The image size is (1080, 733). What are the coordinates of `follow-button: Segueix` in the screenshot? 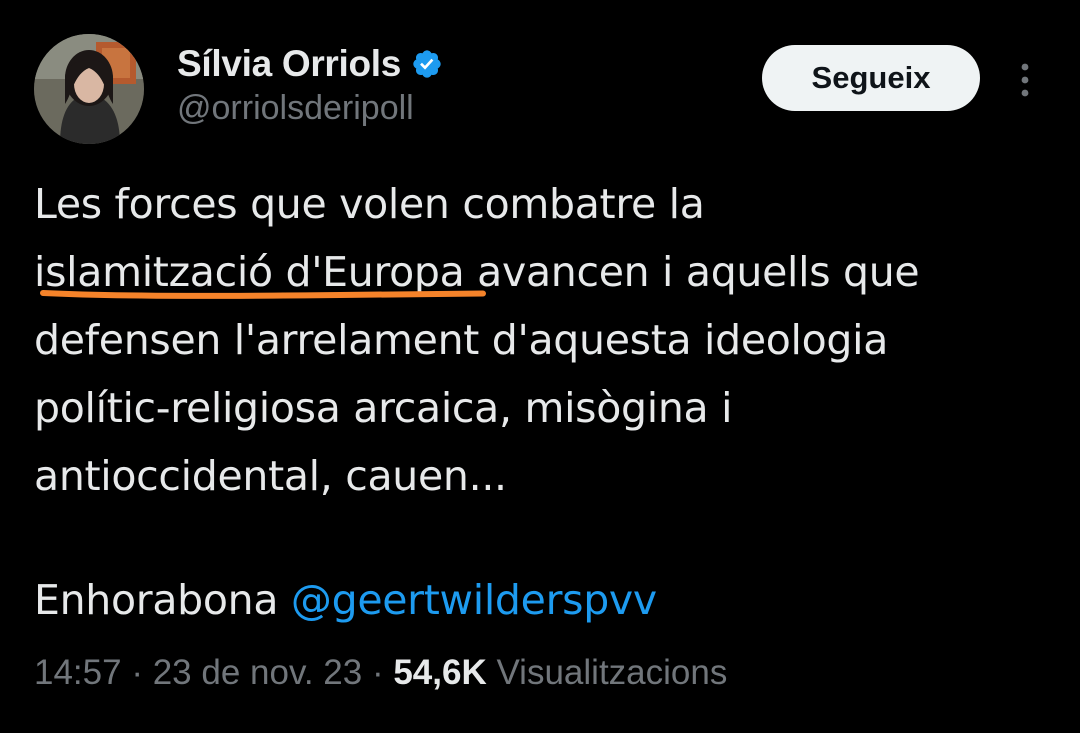 It's located at (871, 78).